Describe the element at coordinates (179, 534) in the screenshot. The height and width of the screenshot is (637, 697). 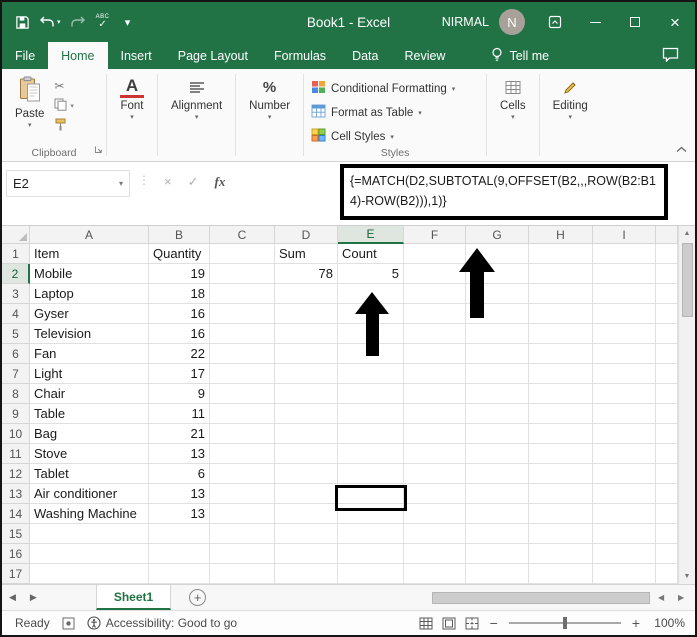
I see `cell-B15` at that location.